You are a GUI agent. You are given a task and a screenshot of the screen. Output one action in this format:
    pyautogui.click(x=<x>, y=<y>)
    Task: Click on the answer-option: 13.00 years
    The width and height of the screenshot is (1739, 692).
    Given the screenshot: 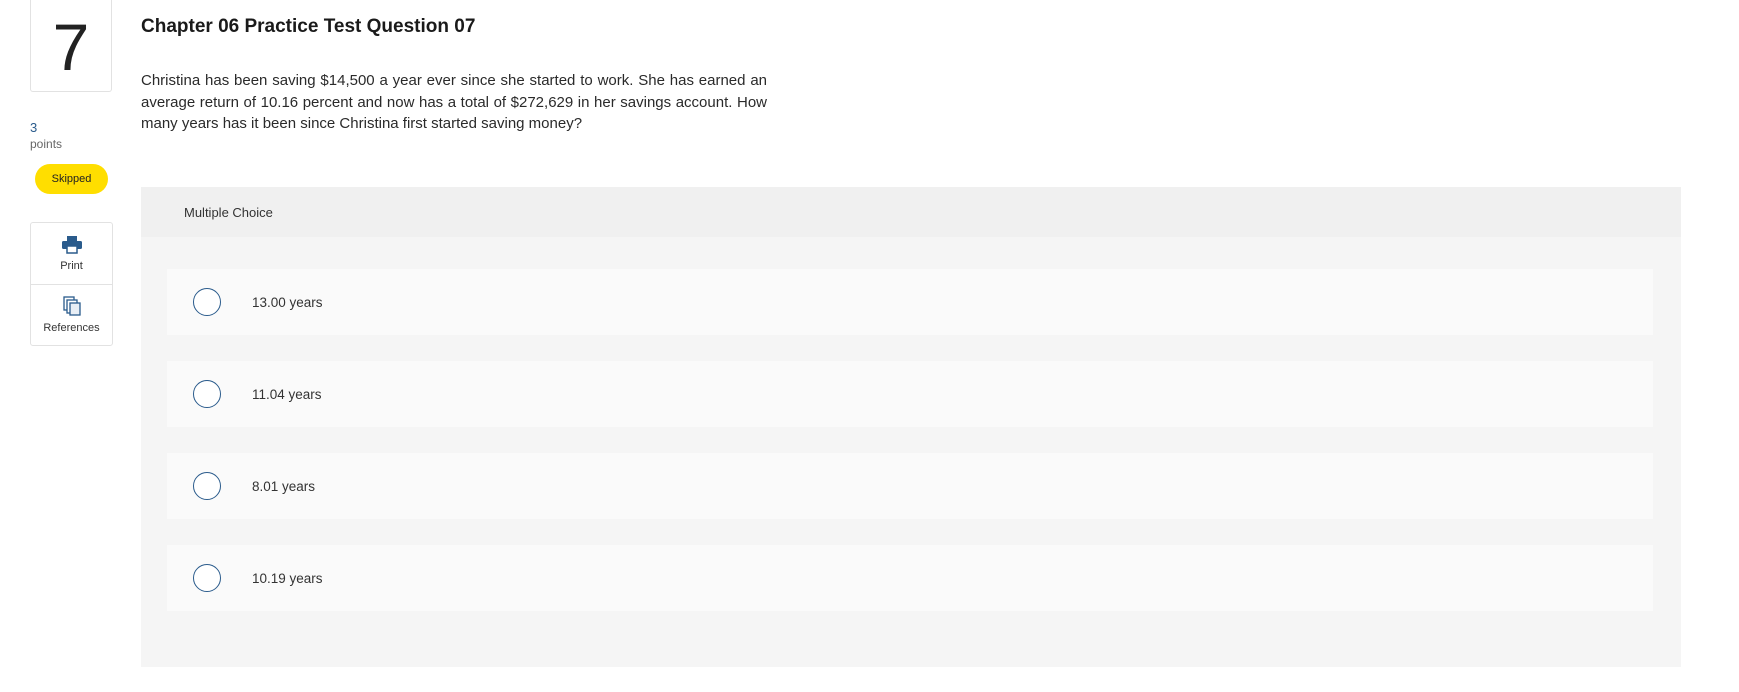 What is the action you would take?
    pyautogui.click(x=910, y=302)
    